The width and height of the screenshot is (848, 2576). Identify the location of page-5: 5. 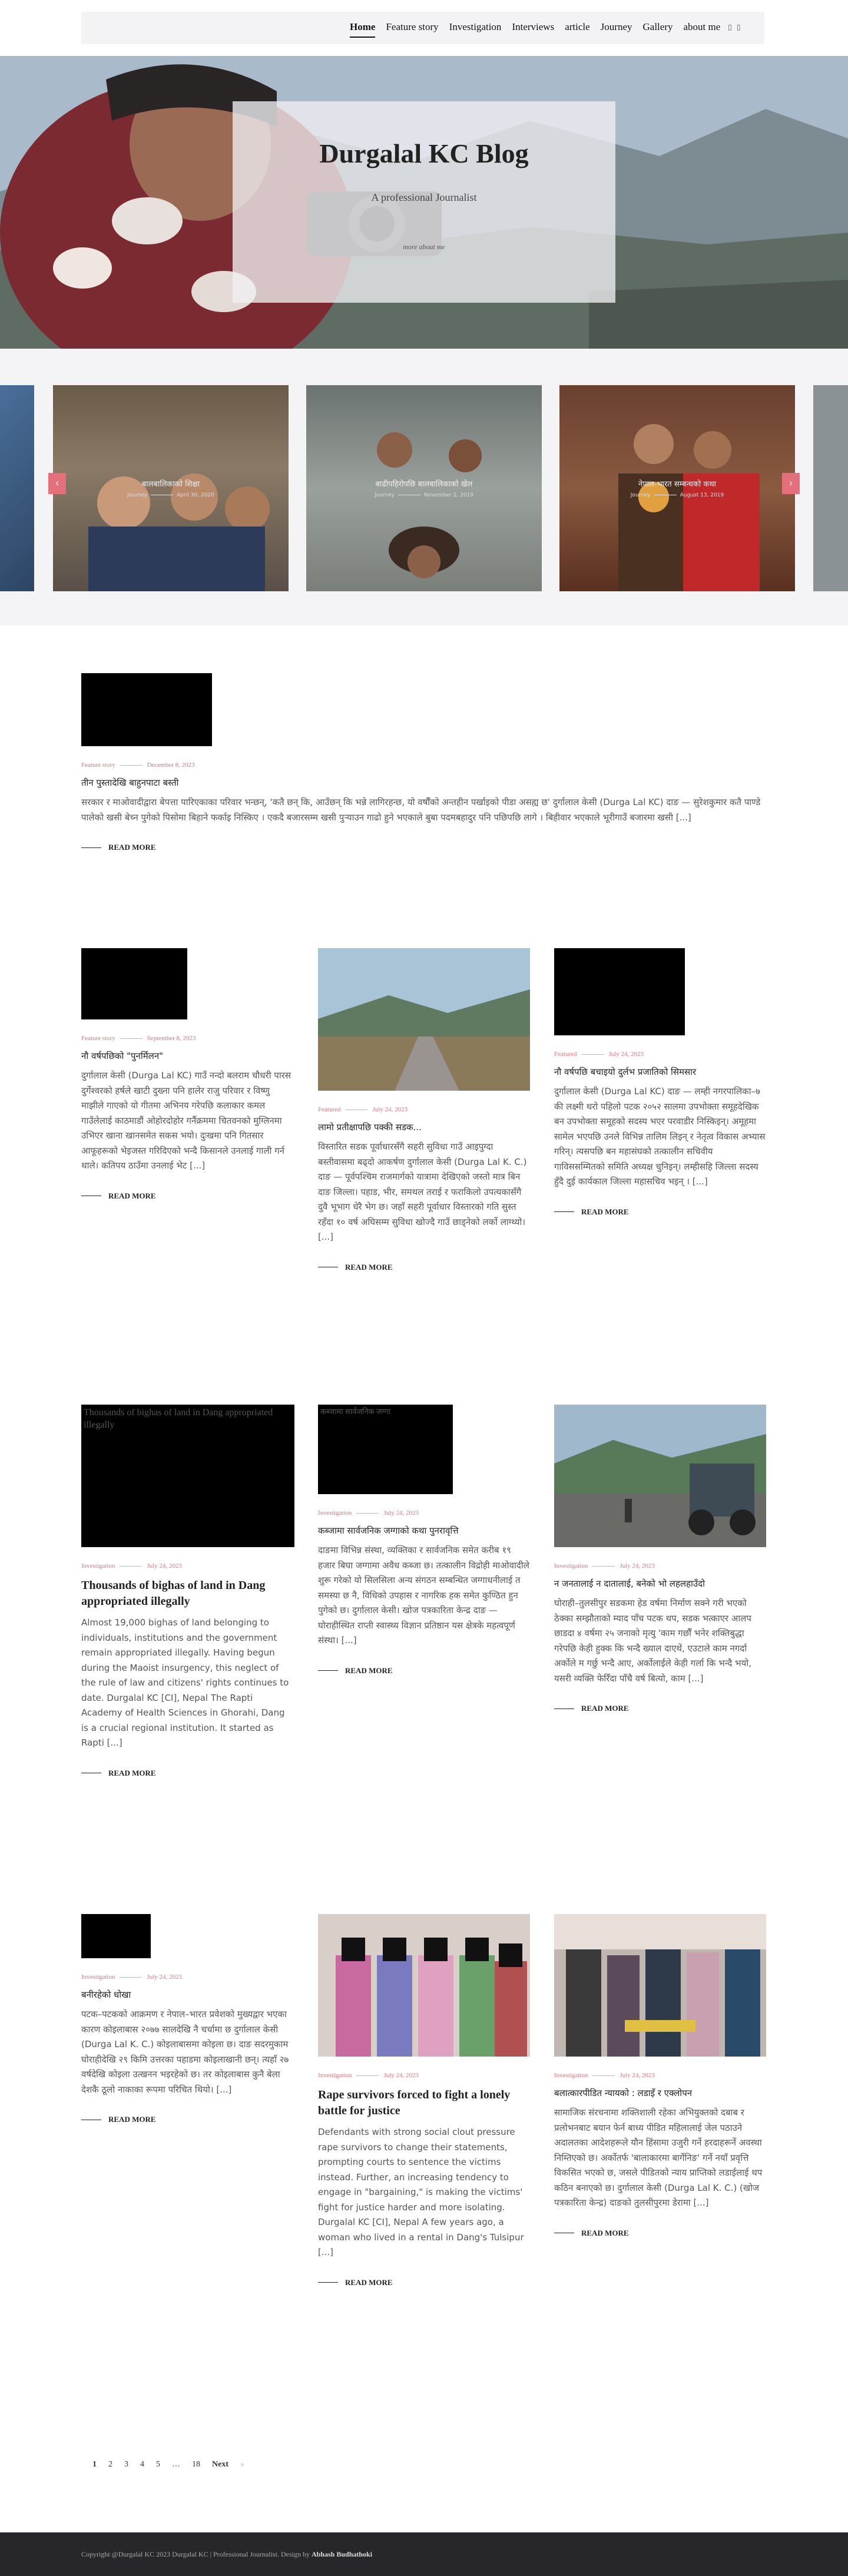
(158, 2464).